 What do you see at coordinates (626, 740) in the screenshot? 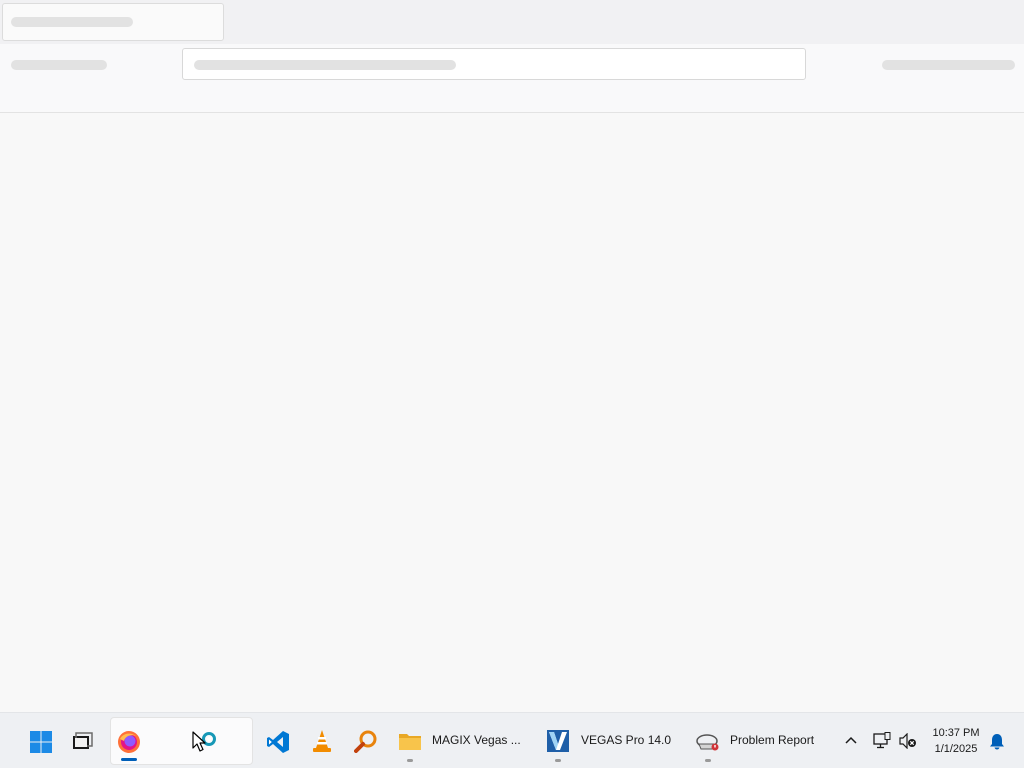
I see `window-label: VEGAS Pro 14.0` at bounding box center [626, 740].